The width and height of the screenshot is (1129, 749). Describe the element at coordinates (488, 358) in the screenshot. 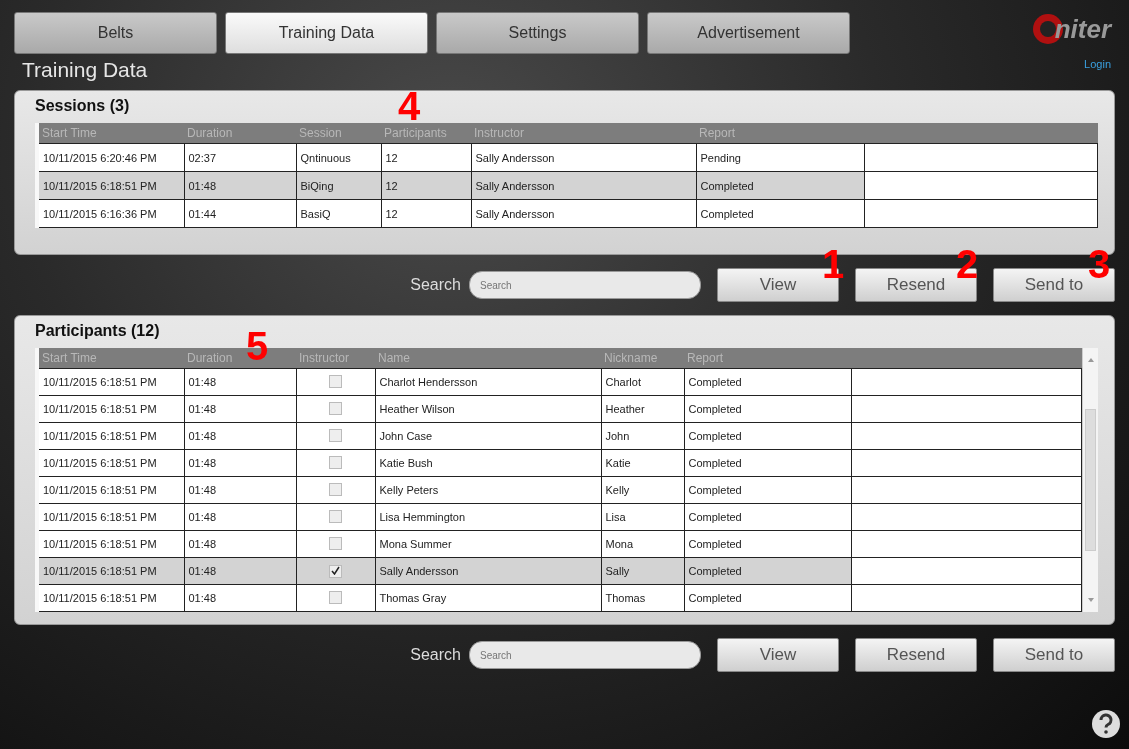

I see `column-header: Name` at that location.